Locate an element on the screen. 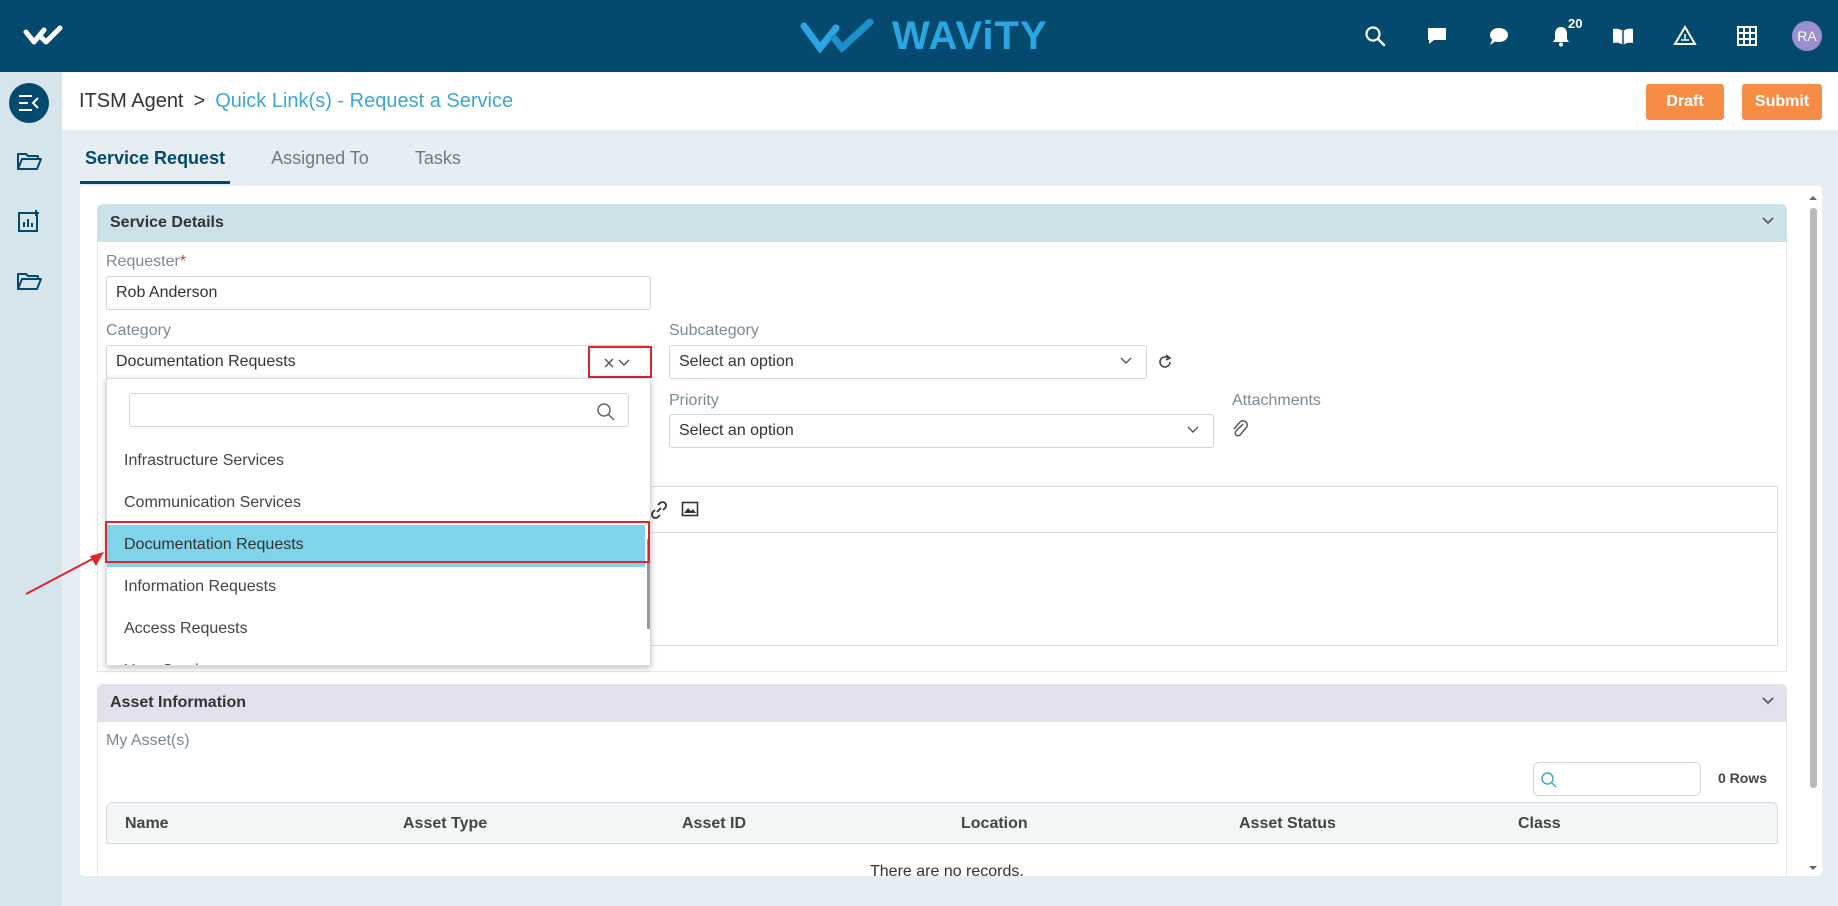 The width and height of the screenshot is (1838, 906). brand-mark-icon is located at coordinates (837, 36).